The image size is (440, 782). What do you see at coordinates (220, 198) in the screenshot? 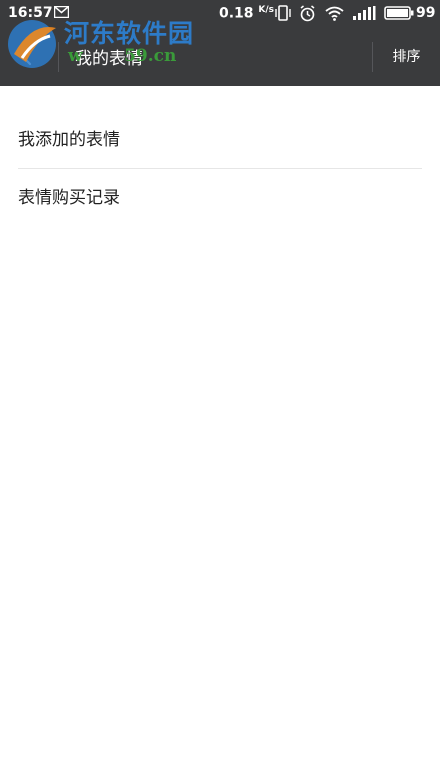
I see `menu-item-purchase-history: 表情购买记录` at bounding box center [220, 198].